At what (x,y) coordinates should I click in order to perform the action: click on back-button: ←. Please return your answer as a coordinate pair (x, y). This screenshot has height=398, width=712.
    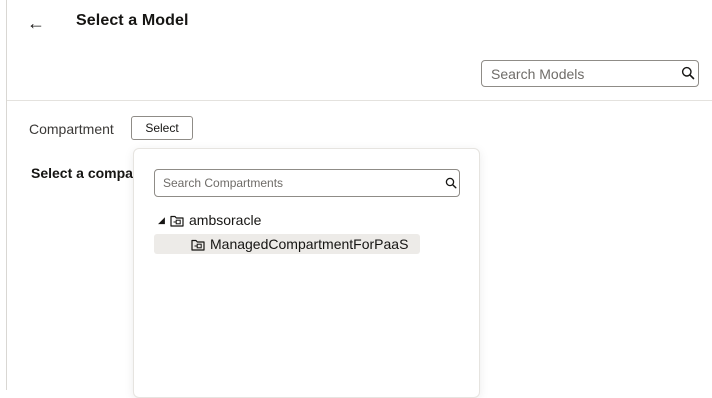
    Looking at the image, I should click on (36, 23).